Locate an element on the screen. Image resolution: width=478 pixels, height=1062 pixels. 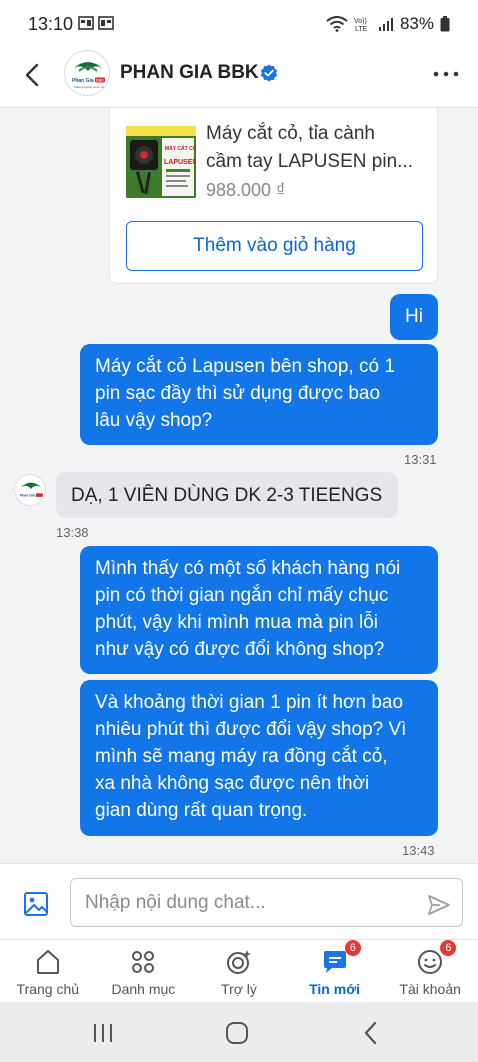
svg-text: LTE is located at coordinates (361, 29).